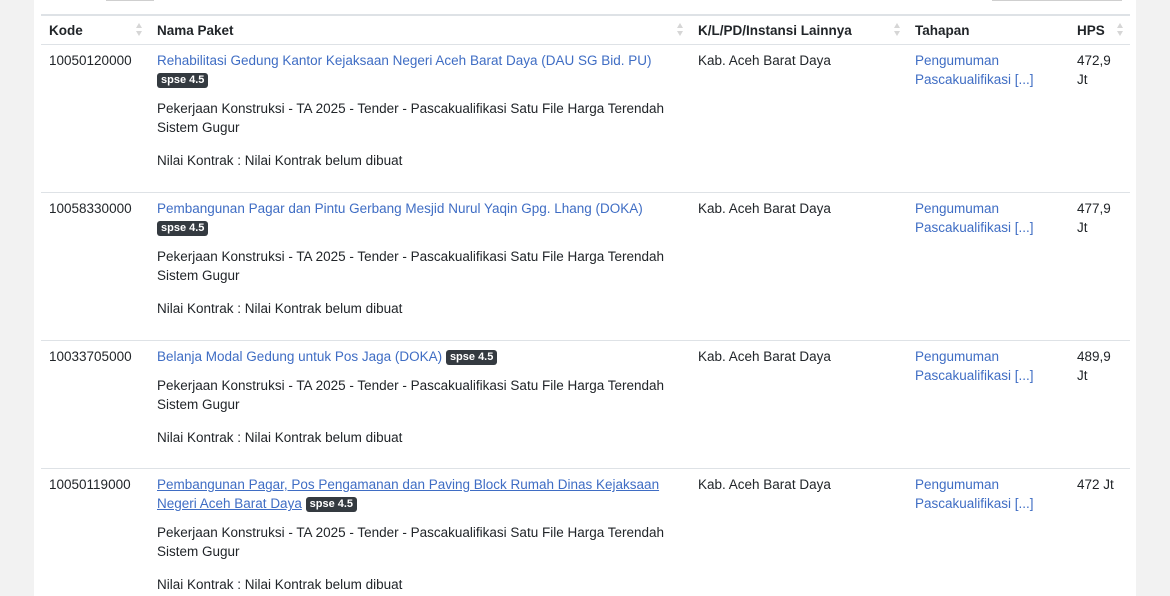 The image size is (1170, 596). Describe the element at coordinates (95, 532) in the screenshot. I see `kode-cell: 10050119000` at that location.